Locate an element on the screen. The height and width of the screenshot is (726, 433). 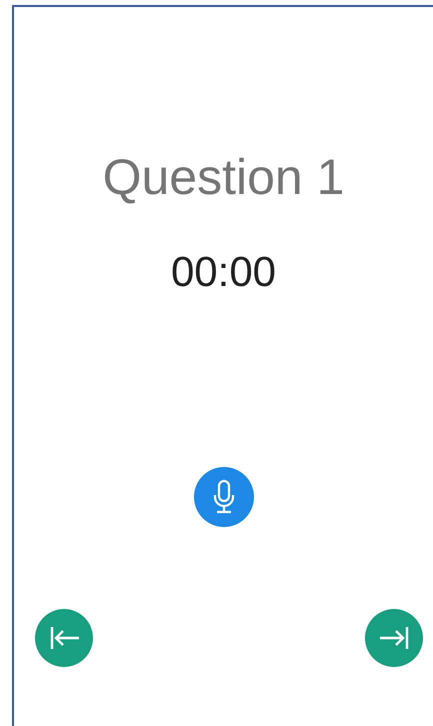
question-title: Question 1 is located at coordinates (224, 177).